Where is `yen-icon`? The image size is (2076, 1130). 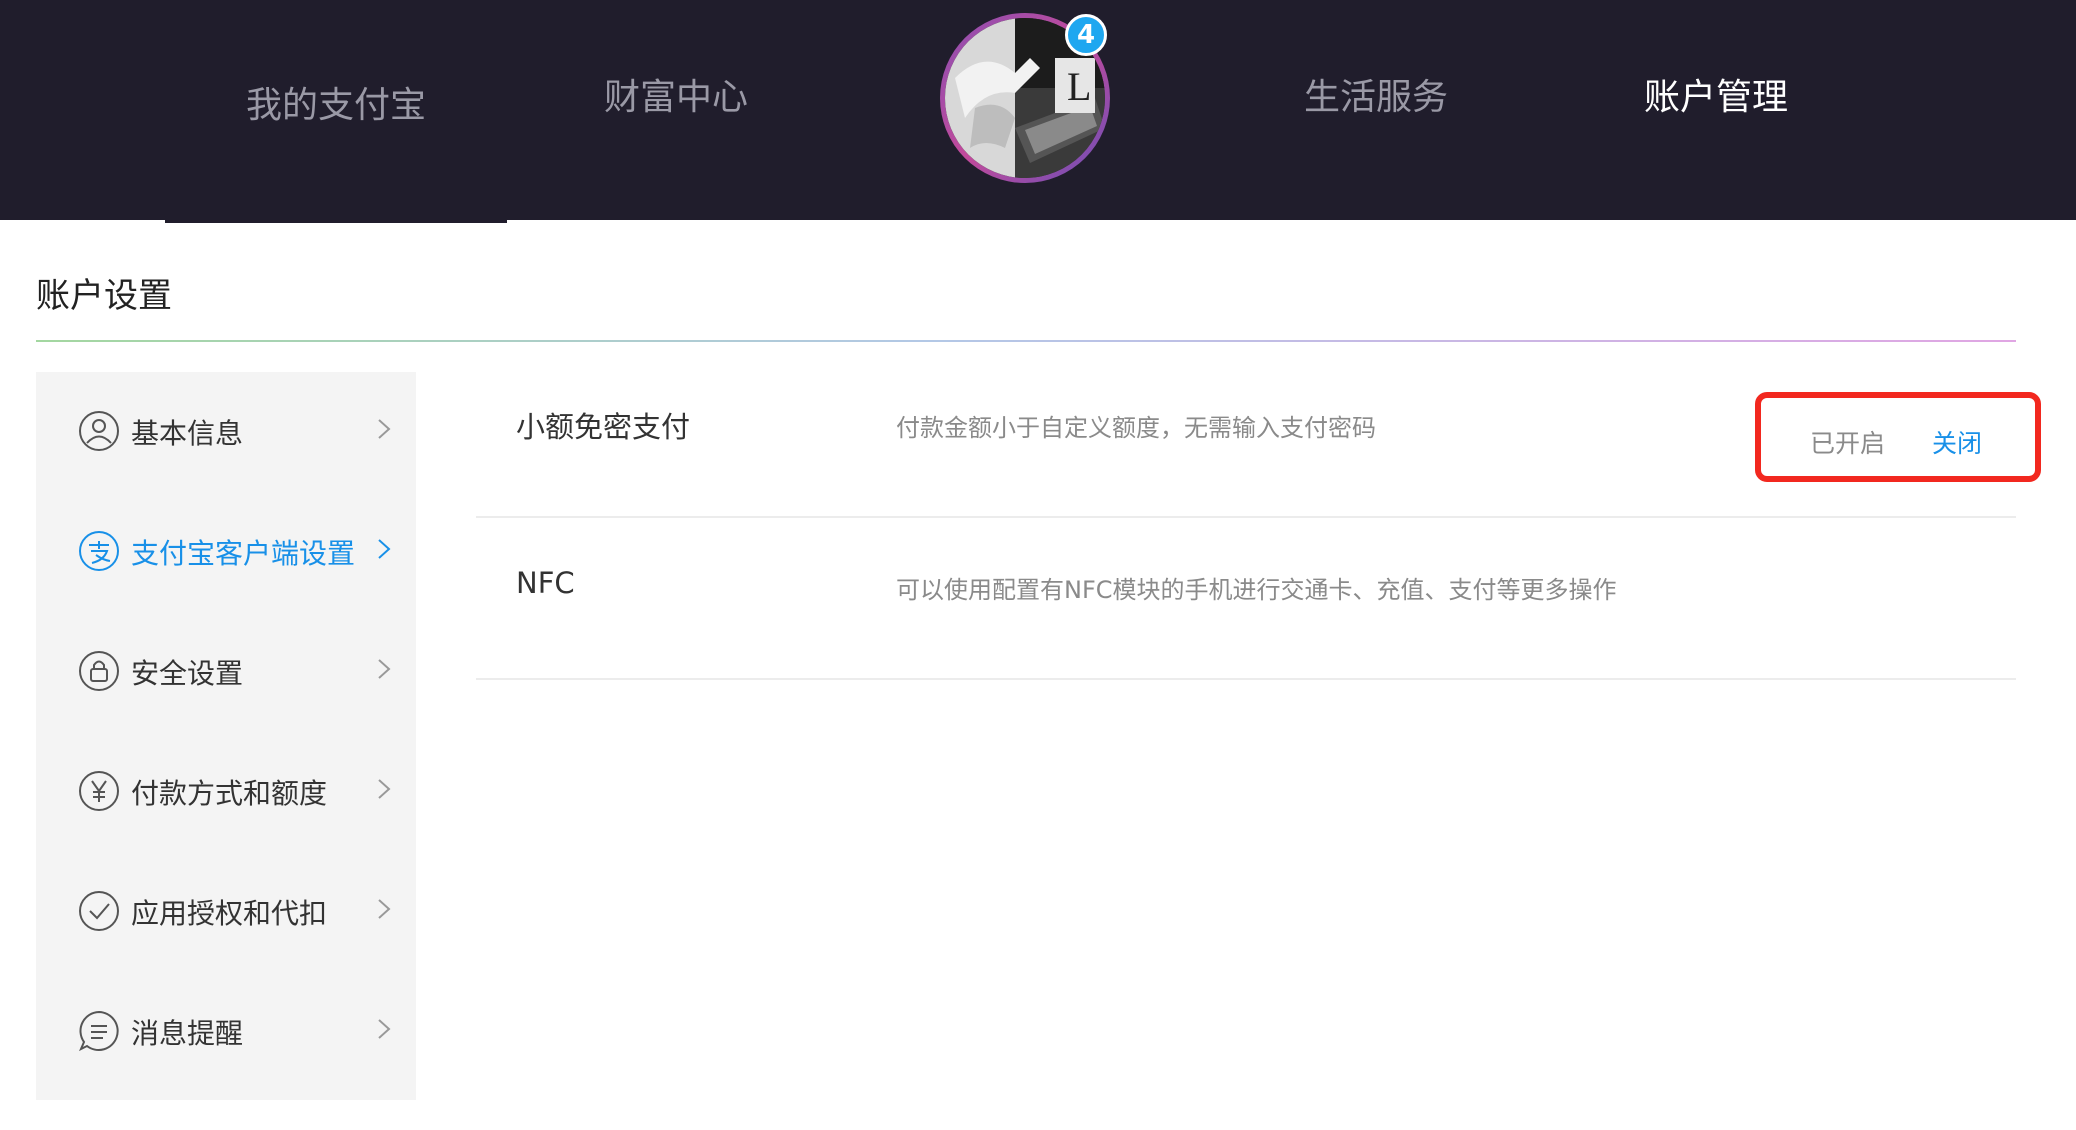 yen-icon is located at coordinates (99, 791).